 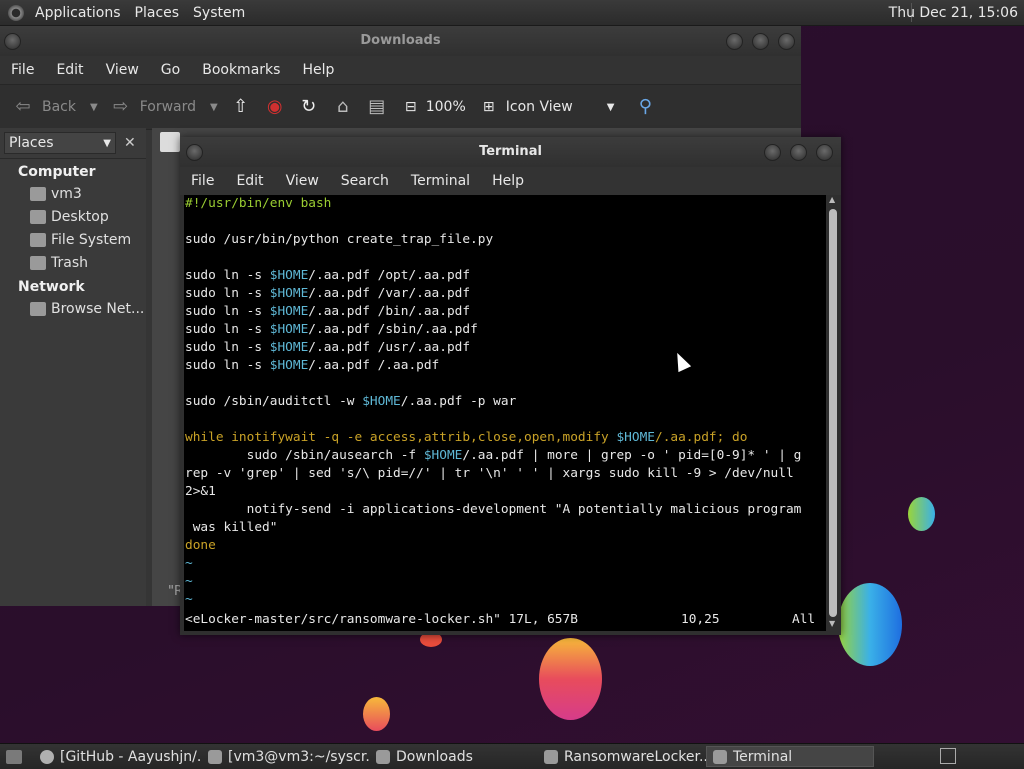 What do you see at coordinates (377, 107) in the screenshot?
I see `computer-button: ▤` at bounding box center [377, 107].